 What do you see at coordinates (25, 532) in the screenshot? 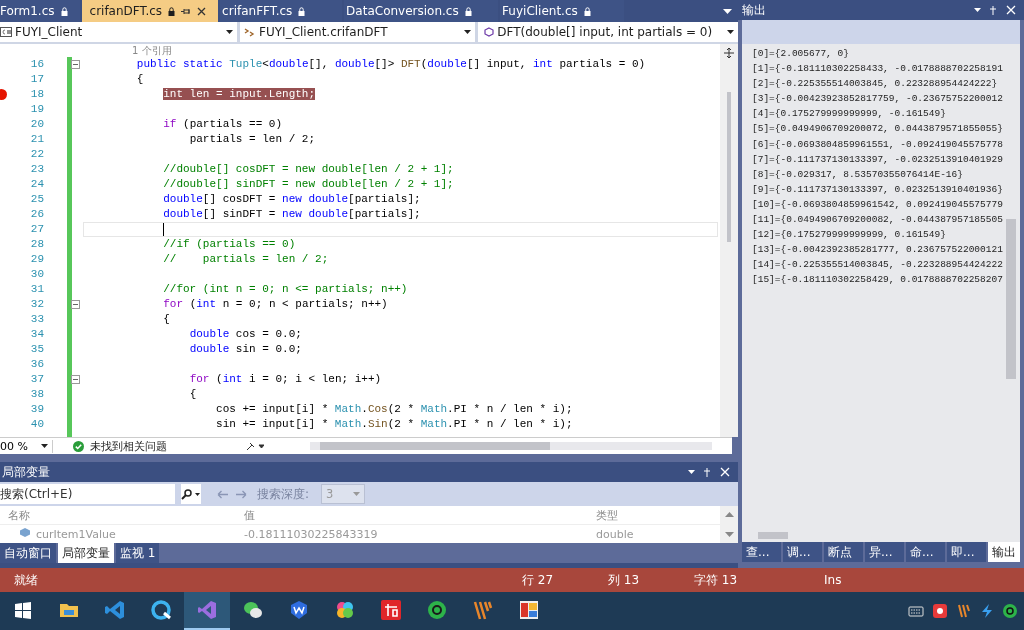
I see `field-icon` at bounding box center [25, 532].